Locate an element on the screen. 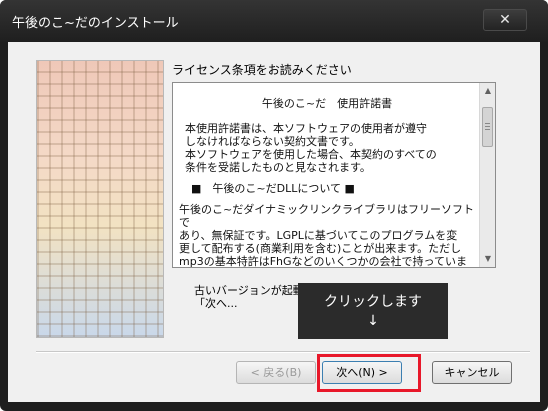 This screenshot has width=548, height=411. click-instruction-tooltip: クリックします ↓ is located at coordinates (373, 311).